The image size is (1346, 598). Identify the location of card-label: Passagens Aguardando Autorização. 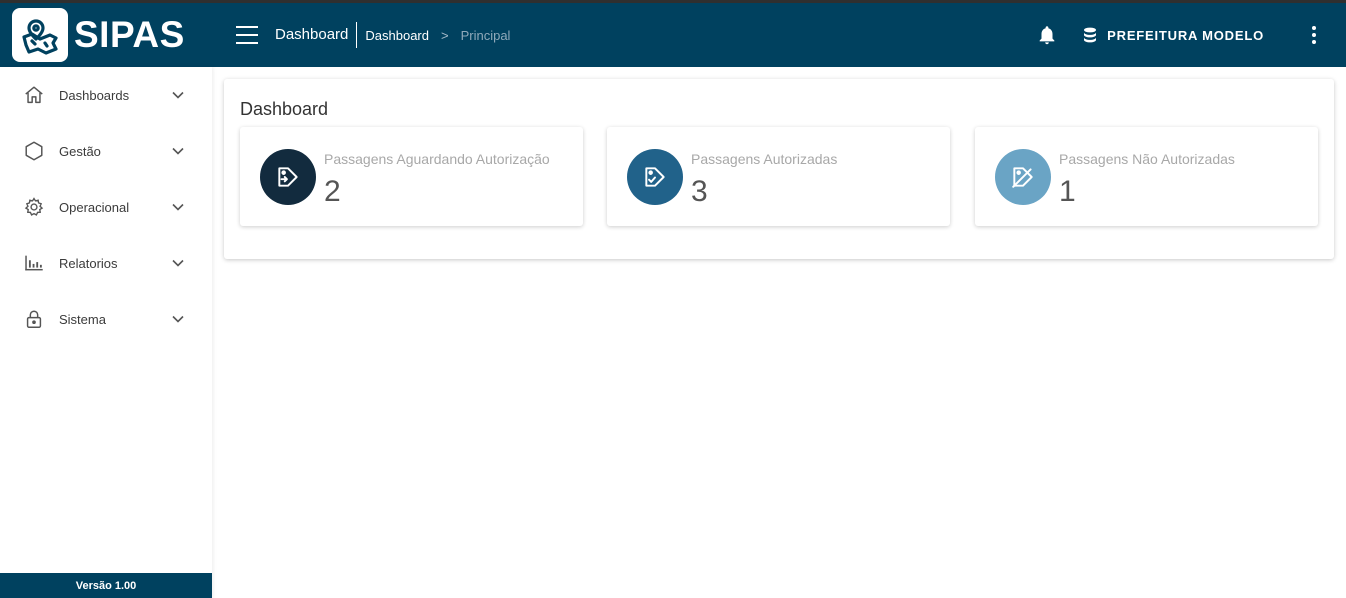
(437, 159).